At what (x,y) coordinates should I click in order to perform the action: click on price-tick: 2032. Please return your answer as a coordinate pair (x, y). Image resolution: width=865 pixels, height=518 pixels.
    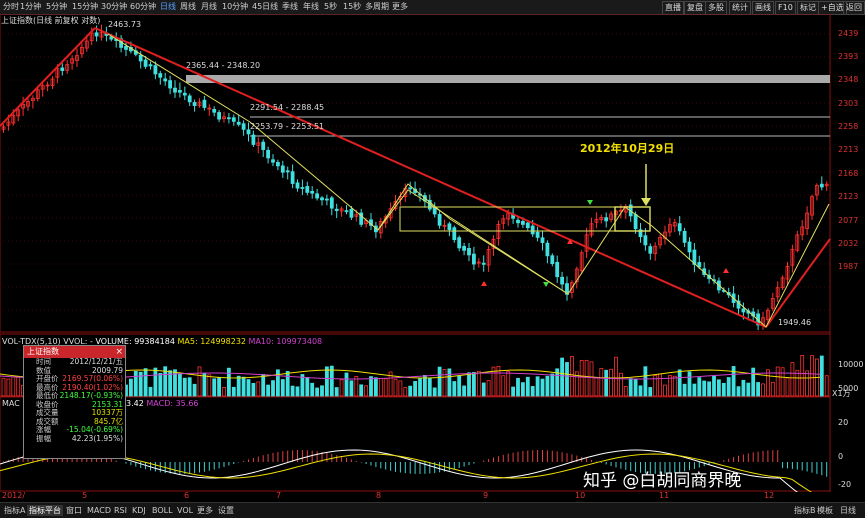
    Looking at the image, I should click on (848, 243).